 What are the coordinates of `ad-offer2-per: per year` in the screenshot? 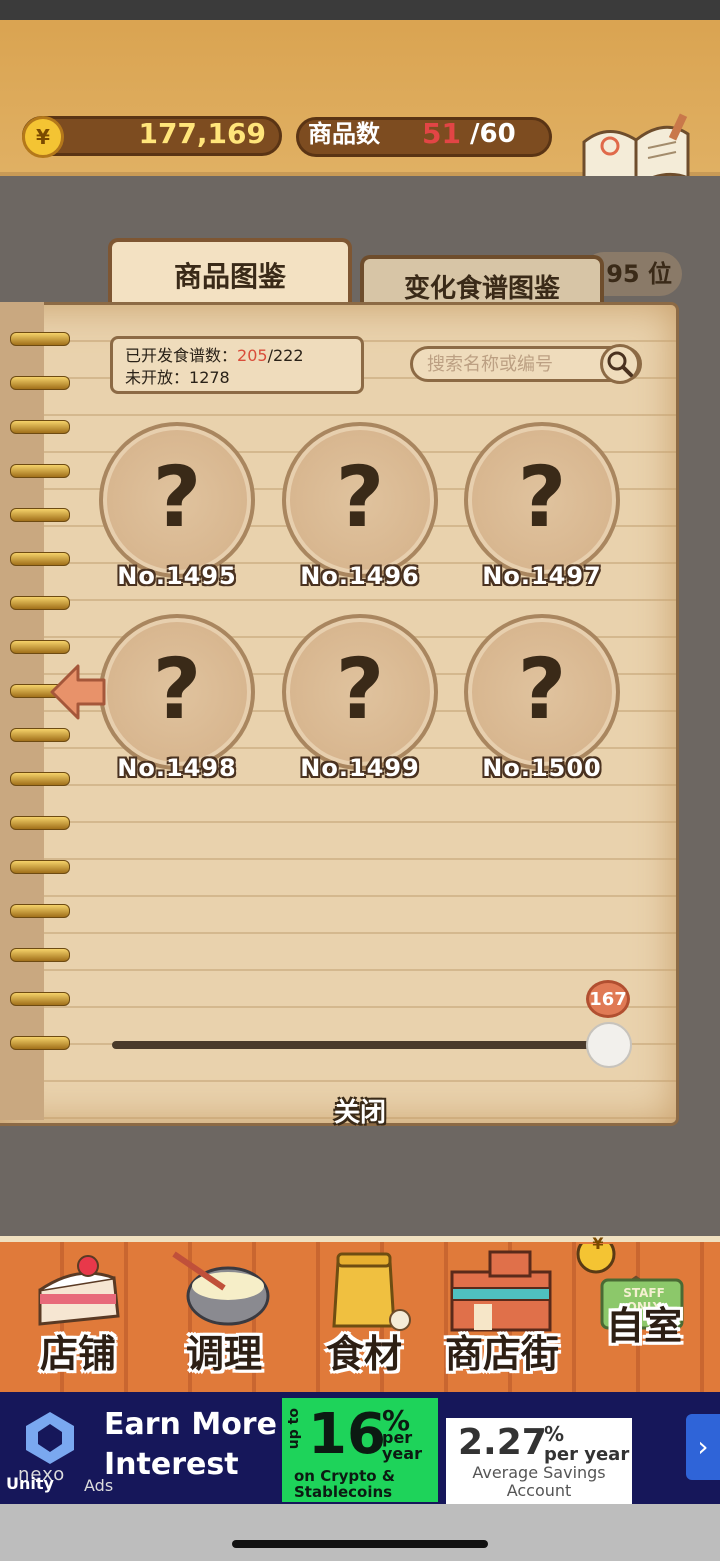 It's located at (587, 1454).